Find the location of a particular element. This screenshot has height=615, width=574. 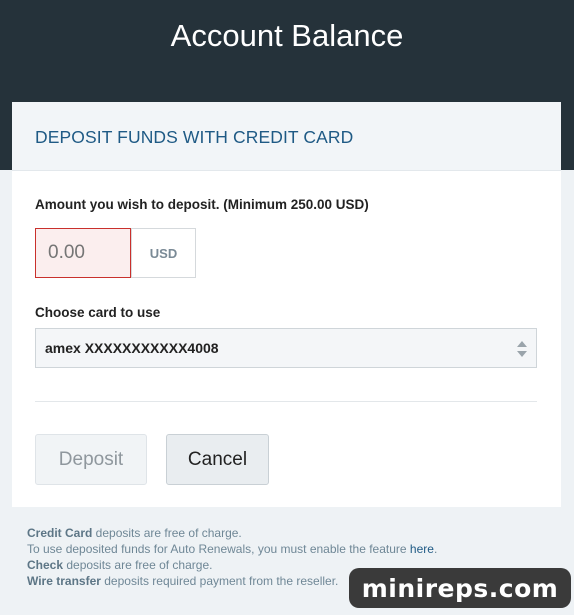

currency-addon: USD is located at coordinates (163, 253).